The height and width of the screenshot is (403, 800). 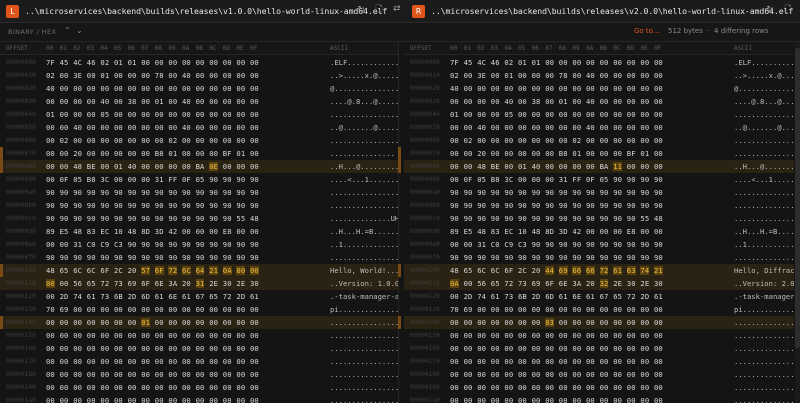 What do you see at coordinates (159, 231) in the screenshot?
I see `hex-byte: 3D` at bounding box center [159, 231].